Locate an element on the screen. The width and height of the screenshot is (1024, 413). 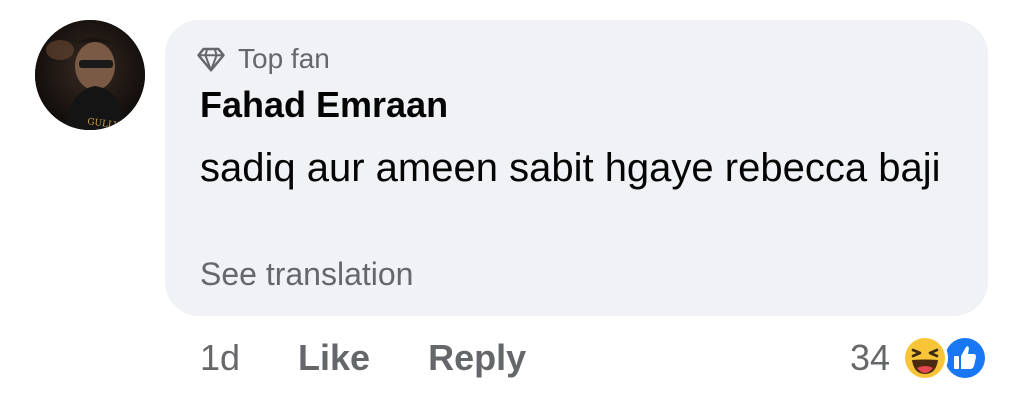
timestamp: 1d is located at coordinates (220, 358).